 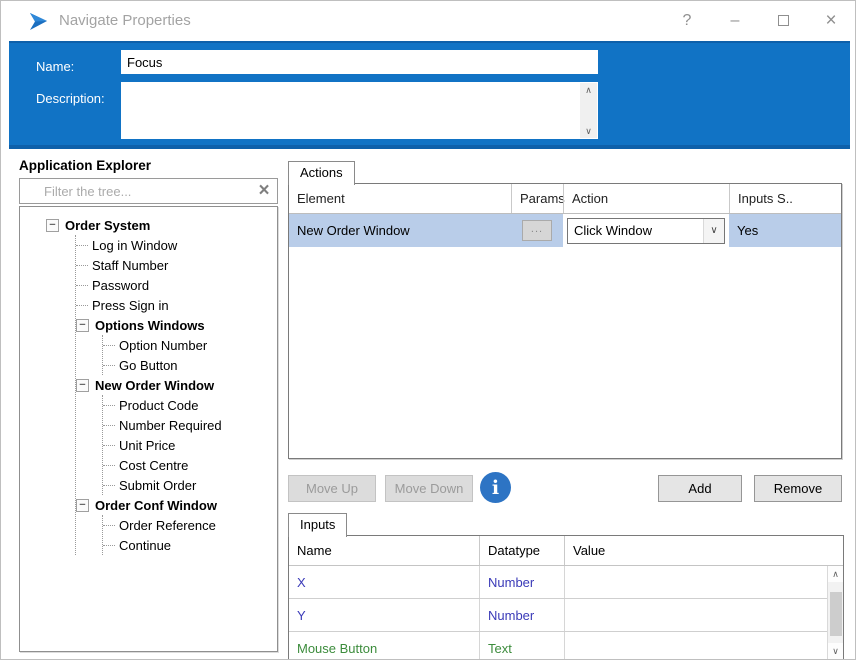 What do you see at coordinates (190, 405) in the screenshot?
I see `tree-item-product-code: Product Code` at bounding box center [190, 405].